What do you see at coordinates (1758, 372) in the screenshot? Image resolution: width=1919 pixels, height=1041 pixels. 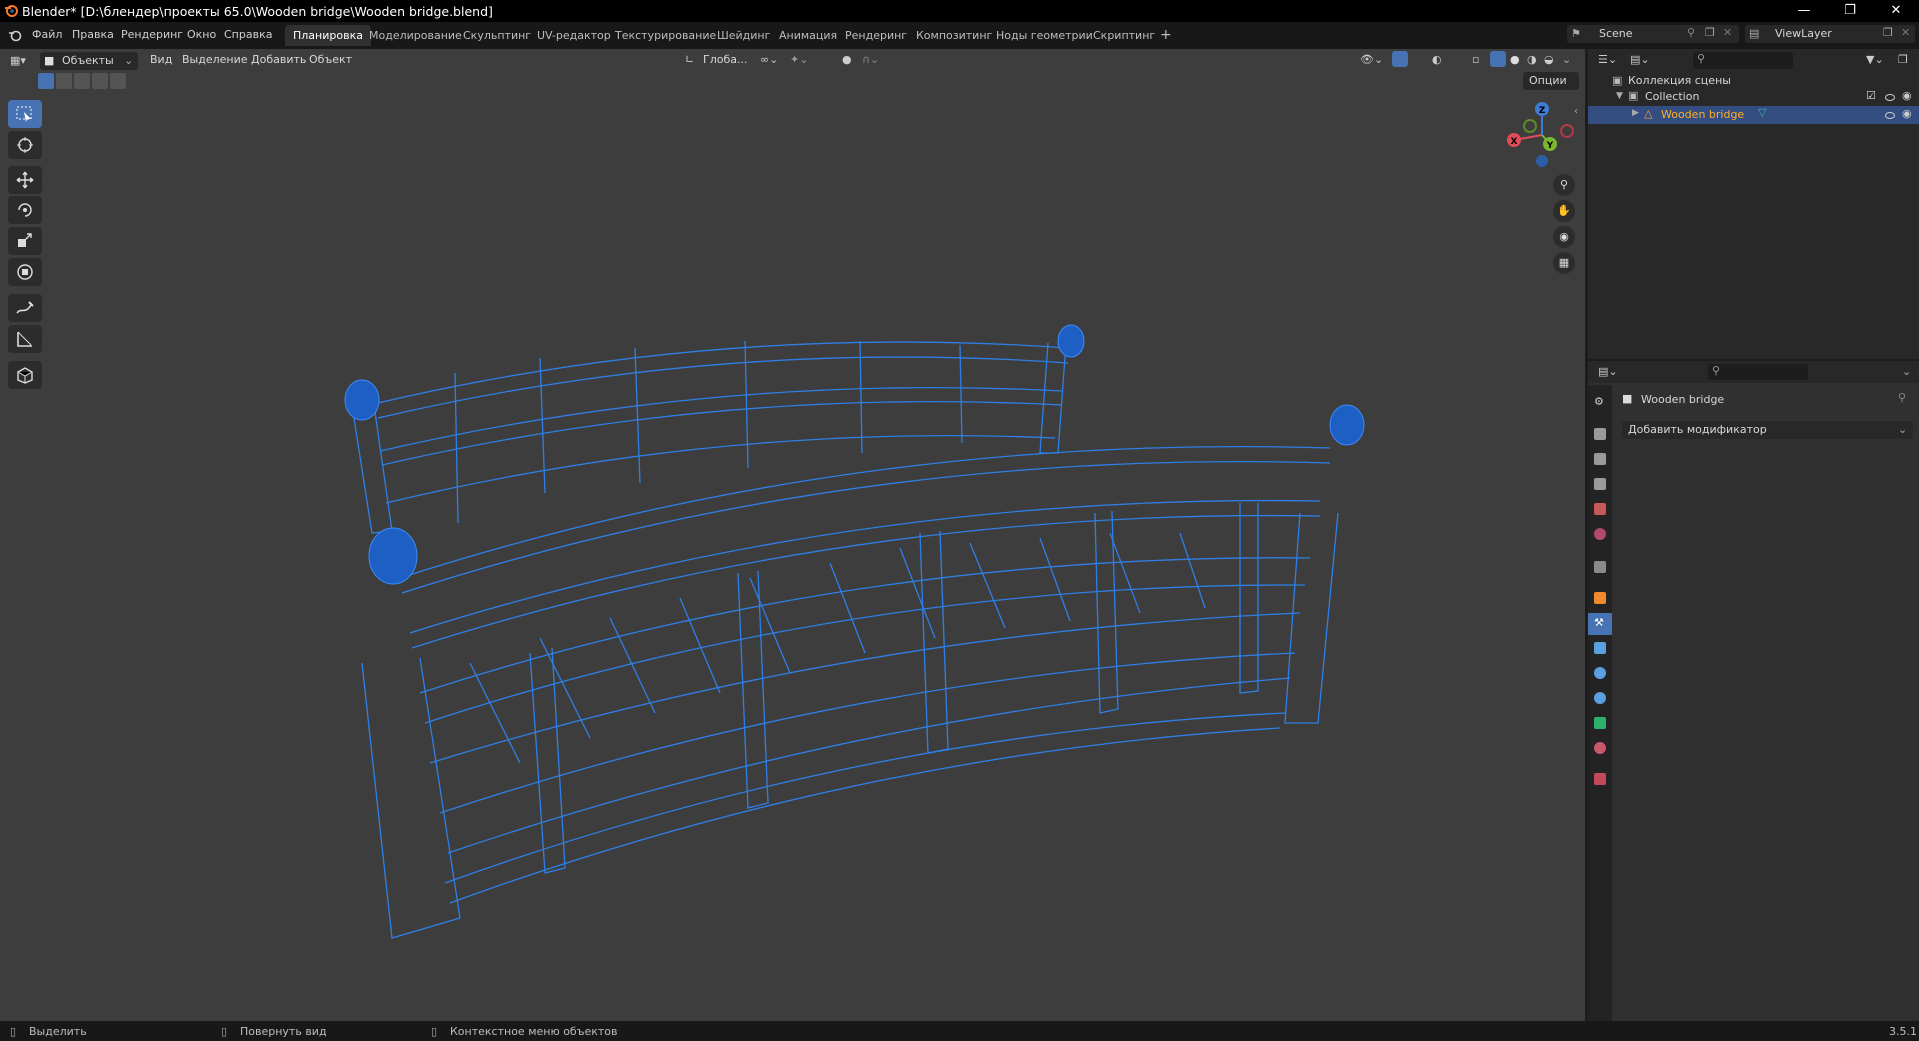 I see `properties-search-input: ⚲` at bounding box center [1758, 372].